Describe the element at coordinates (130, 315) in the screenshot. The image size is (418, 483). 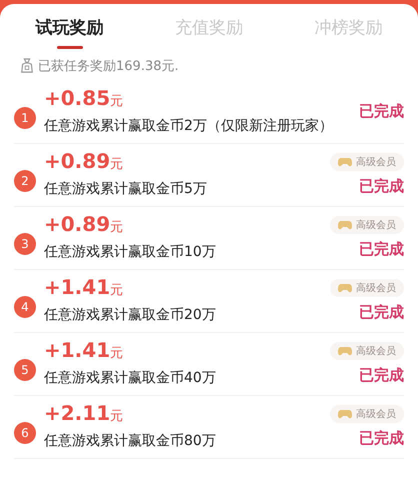
I see `task-description: 任意游戏累计赢取金币20万` at that location.